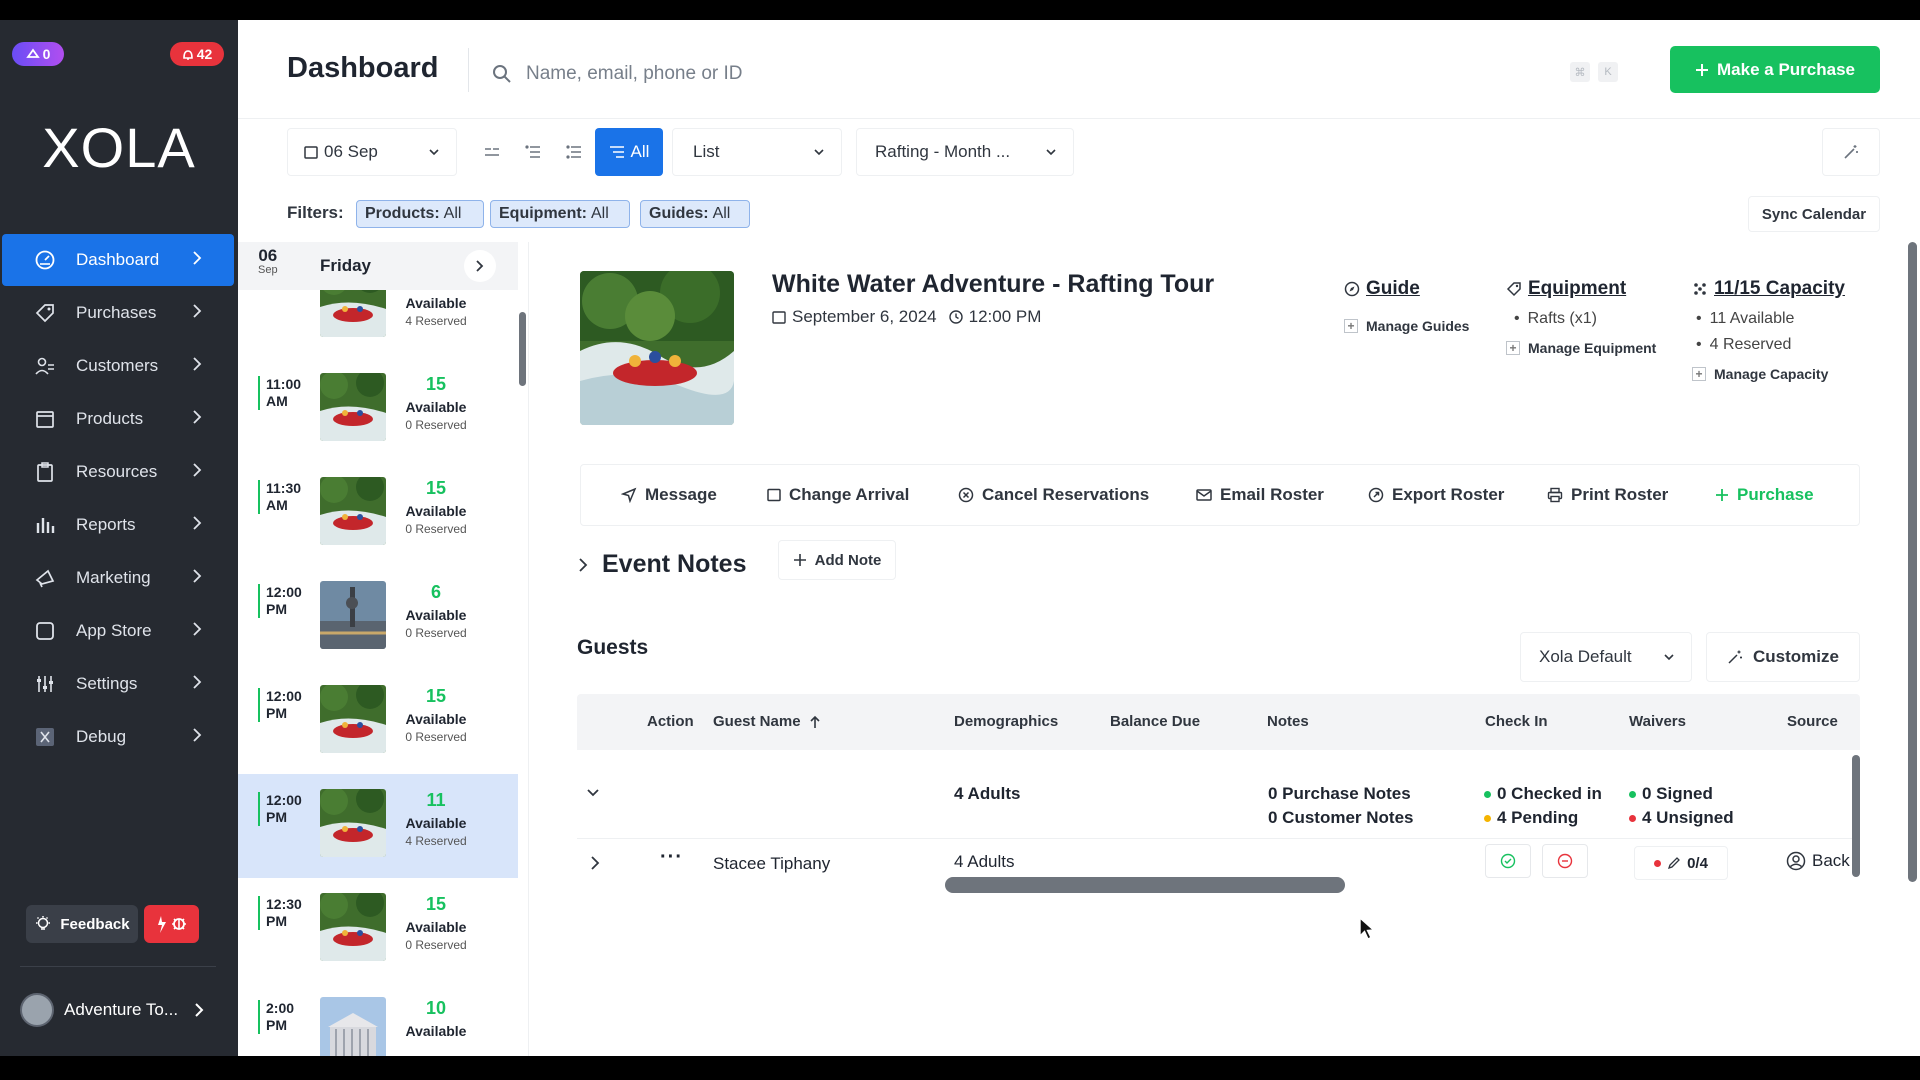  I want to click on lightbulb-icon, so click(43, 923).